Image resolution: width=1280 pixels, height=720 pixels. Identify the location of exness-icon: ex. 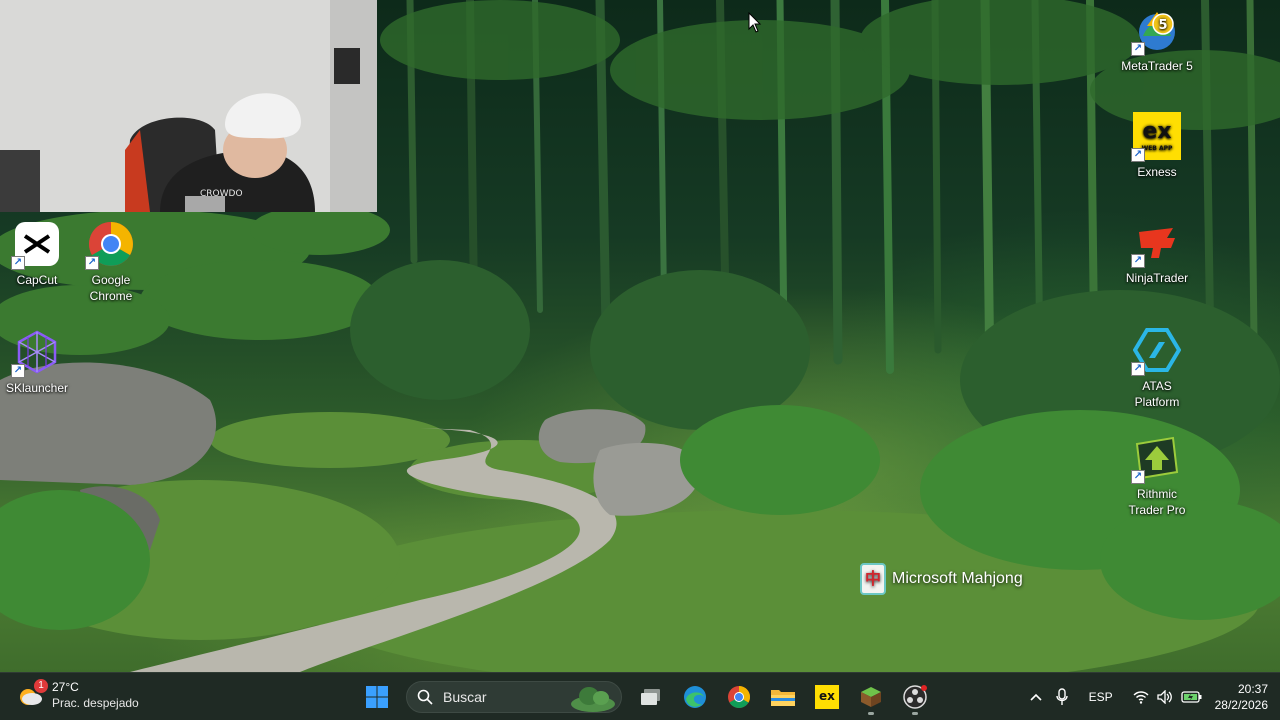
(827, 697).